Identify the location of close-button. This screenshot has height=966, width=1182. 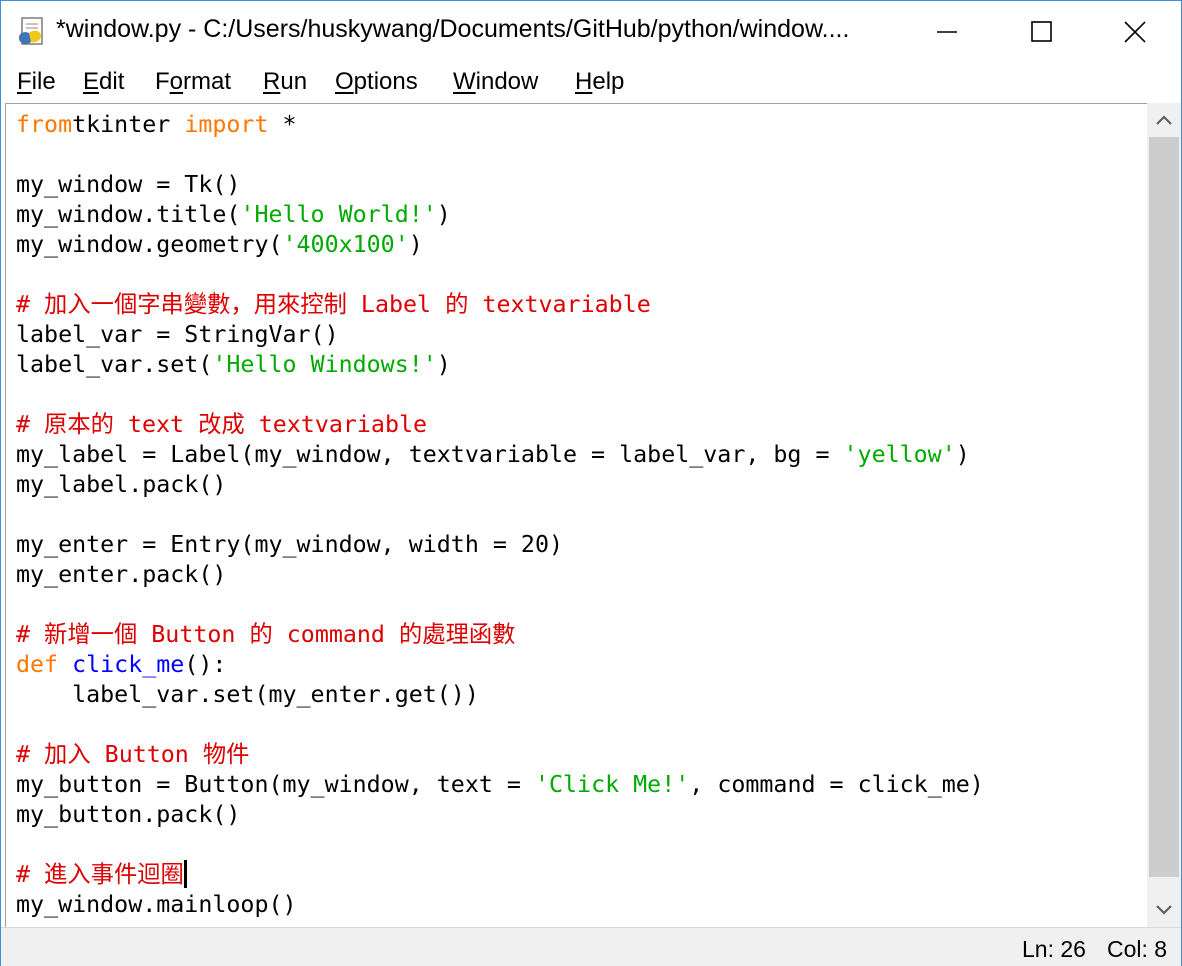
(1135, 32).